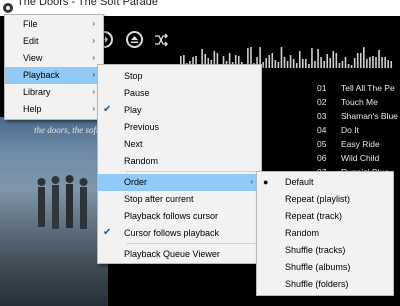 The width and height of the screenshot is (400, 306). Describe the element at coordinates (359, 102) in the screenshot. I see `track-title: Touch Me` at that location.